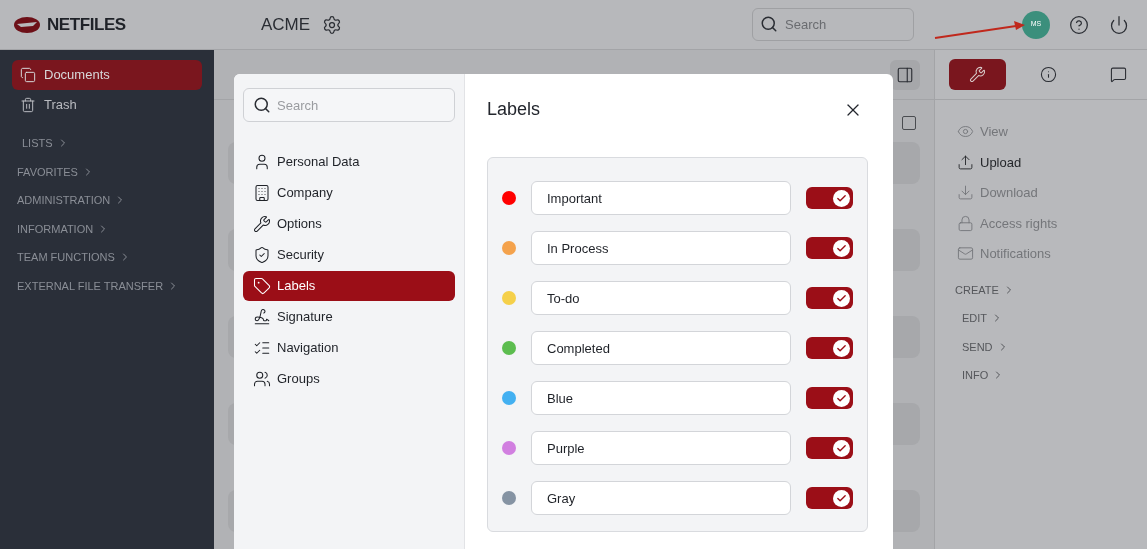 The height and width of the screenshot is (549, 1147). I want to click on help-button, so click(1079, 24).